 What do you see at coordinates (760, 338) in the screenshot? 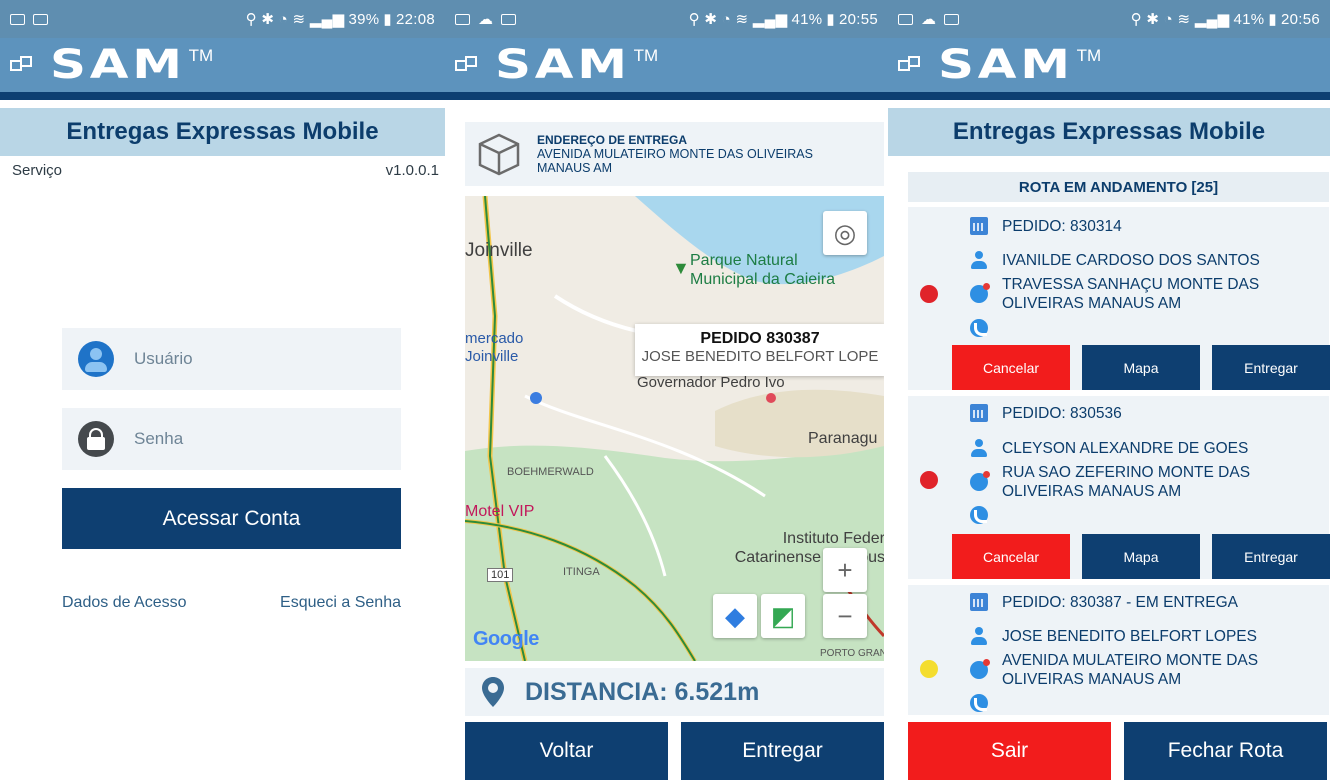
I see `info-window-title: PEDIDO 830387` at bounding box center [760, 338].